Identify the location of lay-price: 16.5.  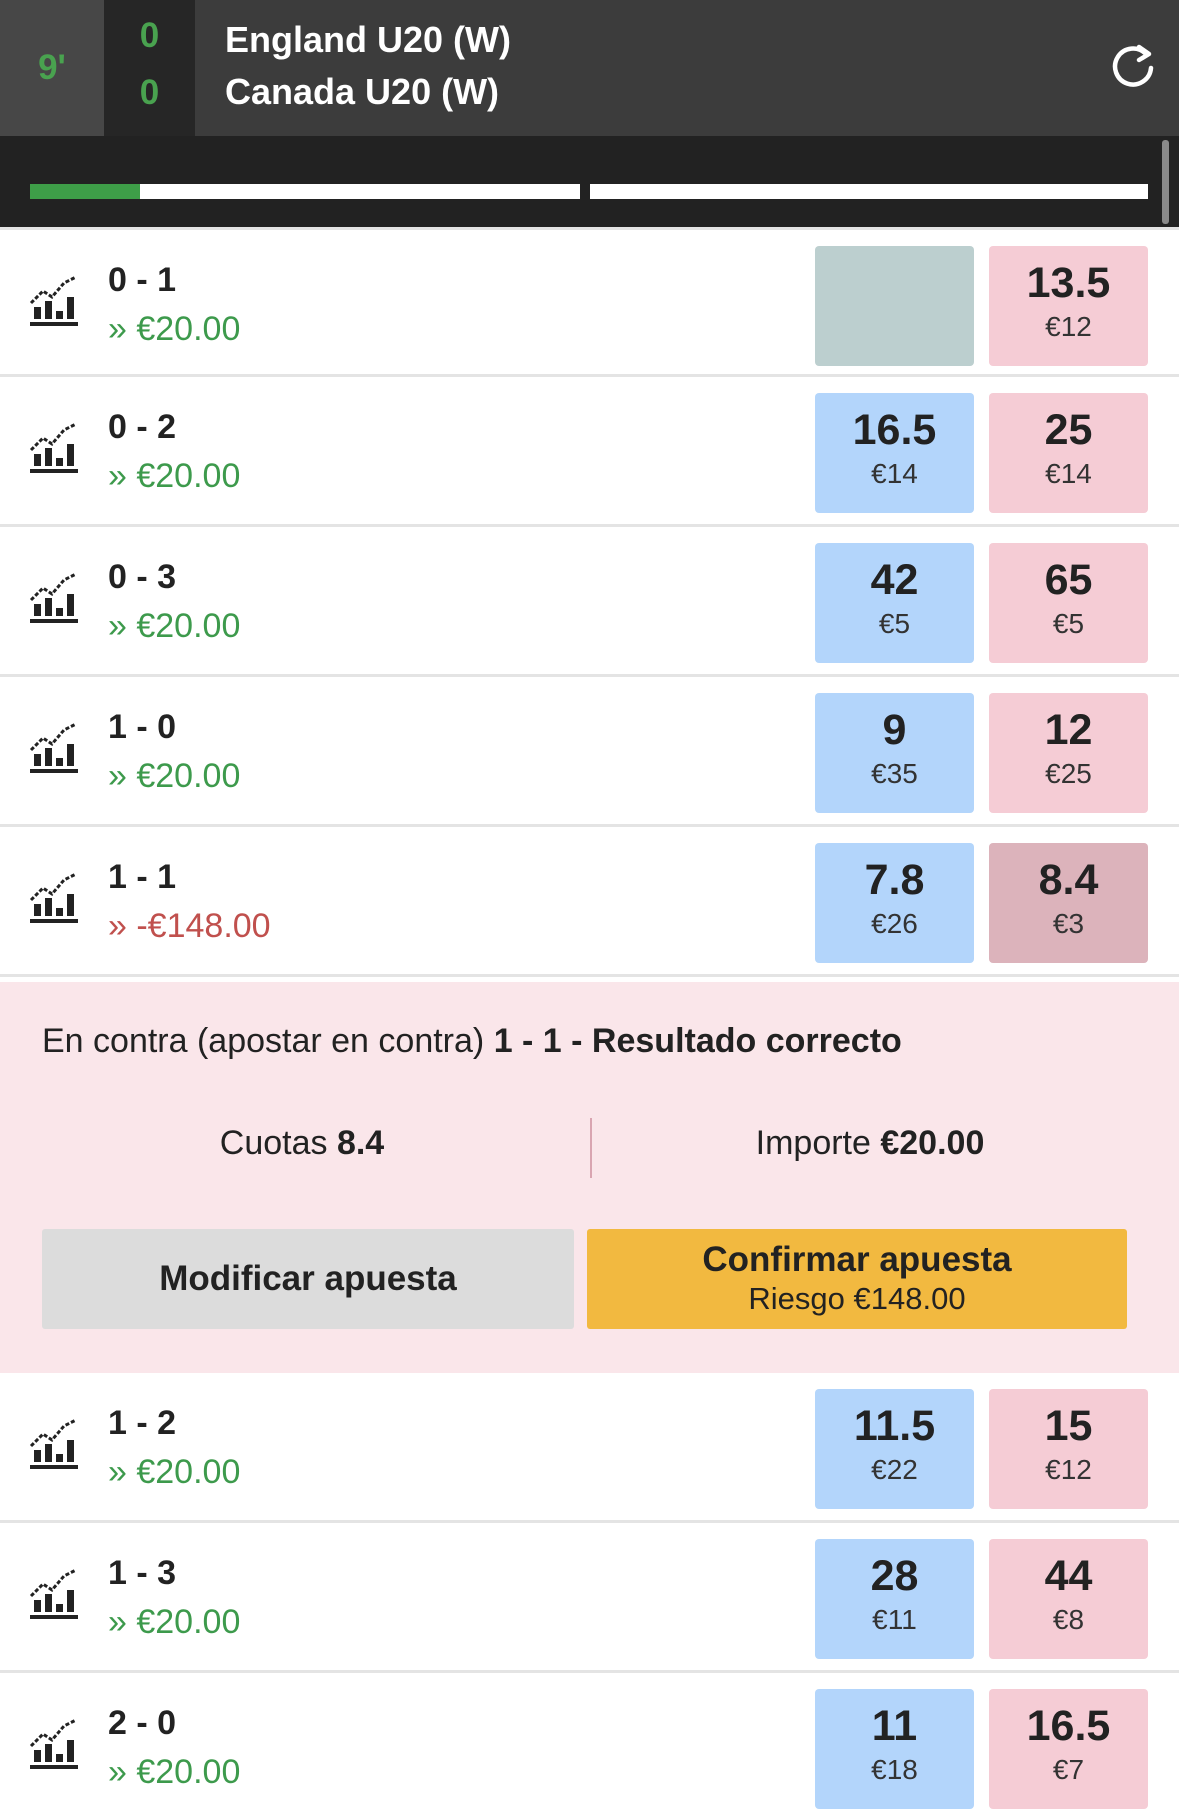
(1068, 1726).